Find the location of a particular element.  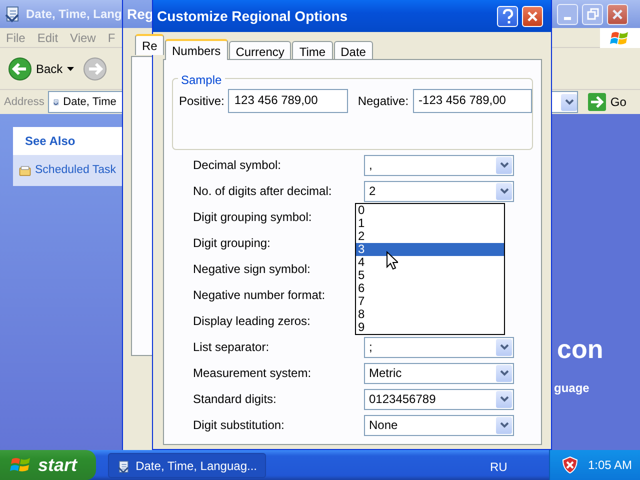

tab: Currency is located at coordinates (260, 50).